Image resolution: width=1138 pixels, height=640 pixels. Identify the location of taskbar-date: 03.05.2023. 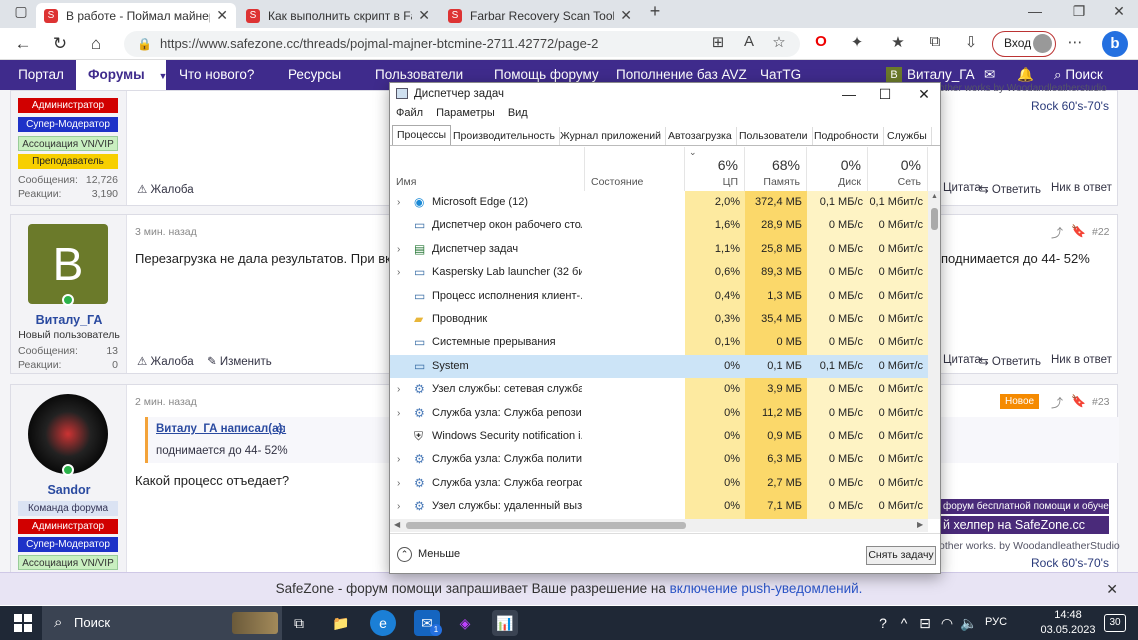
(1068, 630).